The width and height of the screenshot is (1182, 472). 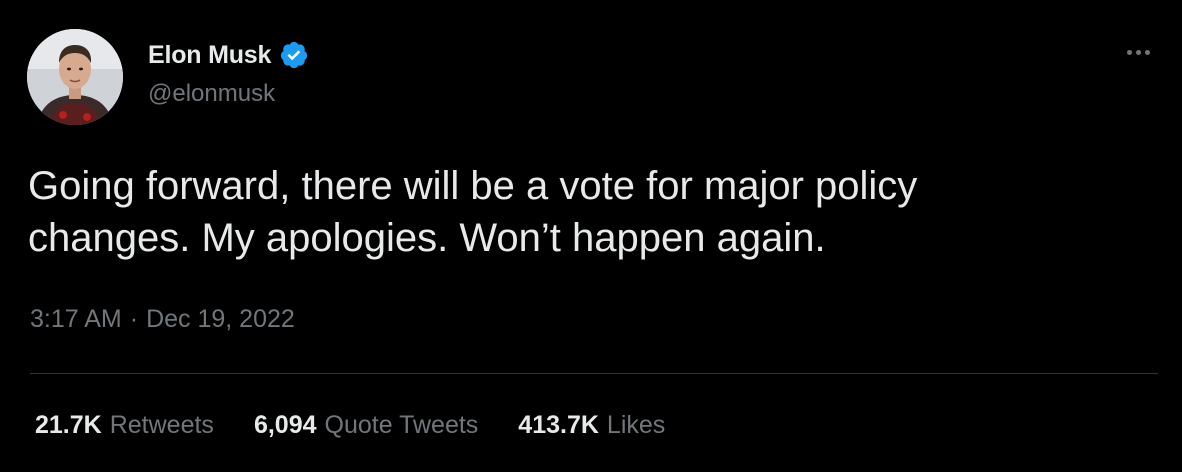 I want to click on display-name: Elon Musk, so click(x=209, y=55).